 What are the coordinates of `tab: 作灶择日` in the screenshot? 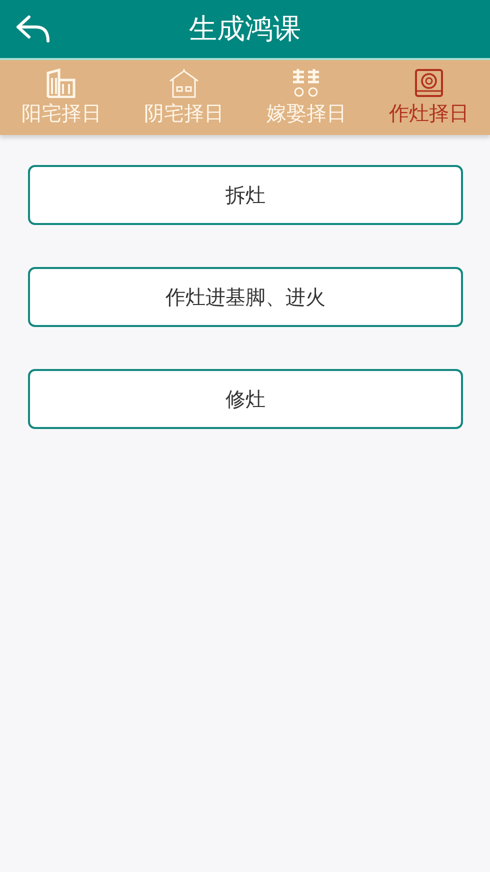 It's located at (429, 97).